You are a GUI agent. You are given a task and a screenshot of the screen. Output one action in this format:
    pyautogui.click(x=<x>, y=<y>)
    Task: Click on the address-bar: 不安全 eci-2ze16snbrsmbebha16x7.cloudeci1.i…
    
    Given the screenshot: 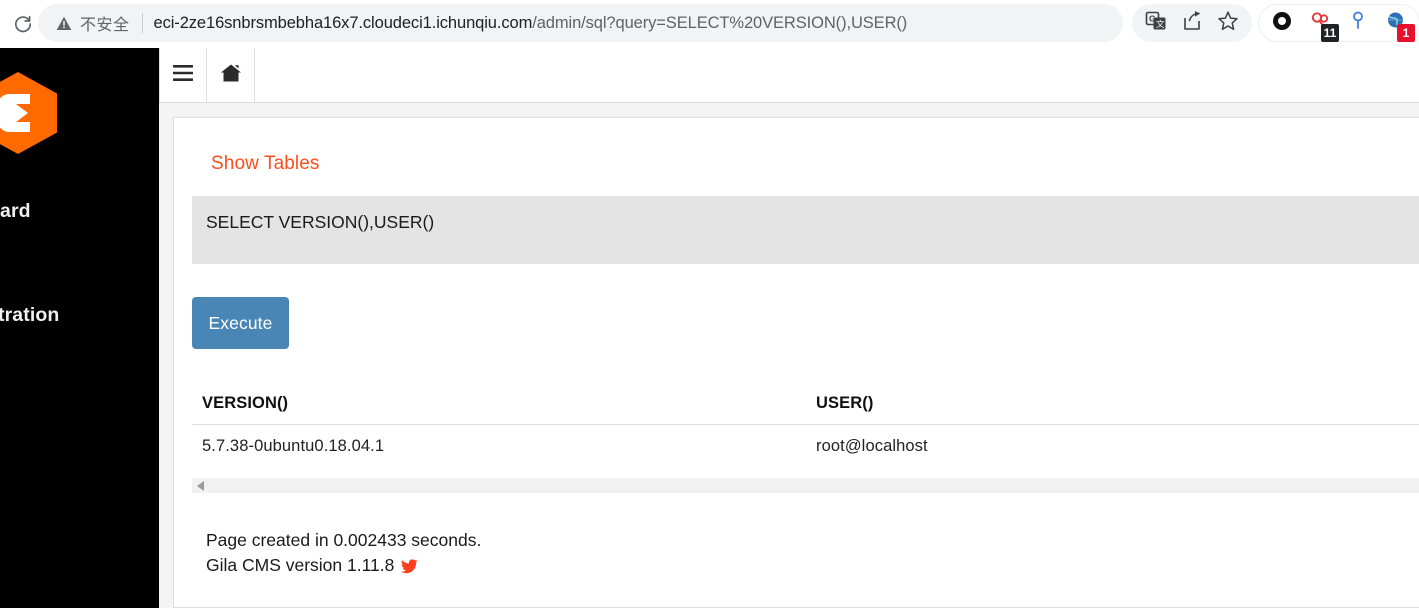 What is the action you would take?
    pyautogui.click(x=580, y=23)
    